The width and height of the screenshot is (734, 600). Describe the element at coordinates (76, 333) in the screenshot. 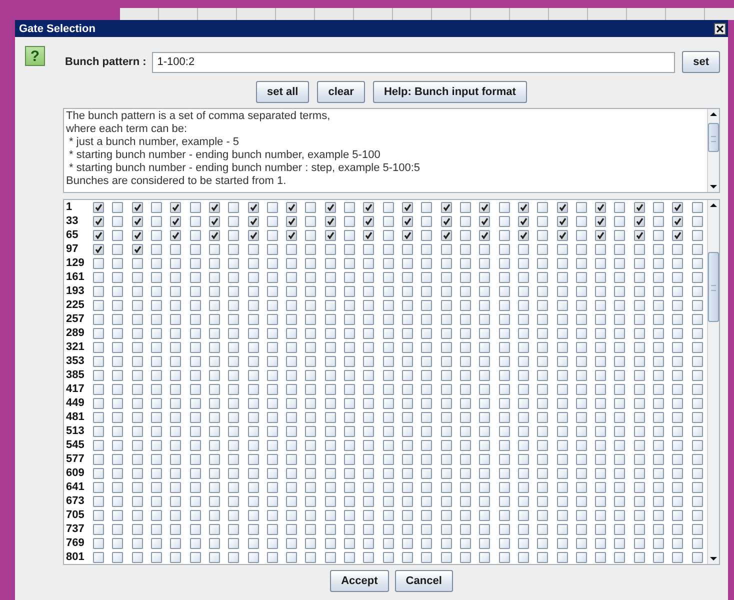

I see `row-label: 289` at that location.